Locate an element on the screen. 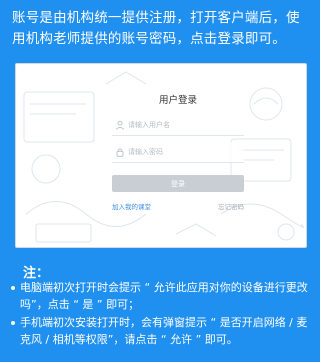 This screenshot has height=362, width=320. password-input is located at coordinates (183, 152).